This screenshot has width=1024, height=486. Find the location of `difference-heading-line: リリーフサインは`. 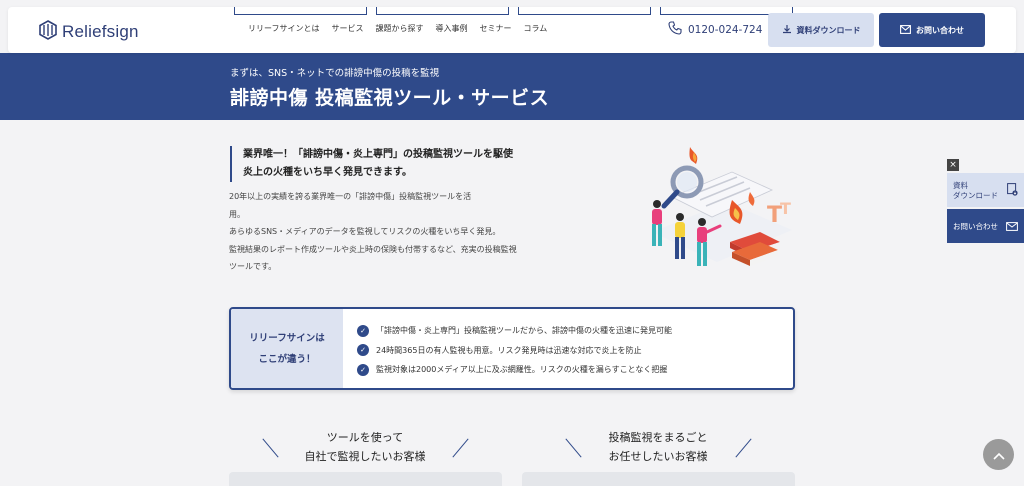

difference-heading-line: リリーフサインは is located at coordinates (287, 338).